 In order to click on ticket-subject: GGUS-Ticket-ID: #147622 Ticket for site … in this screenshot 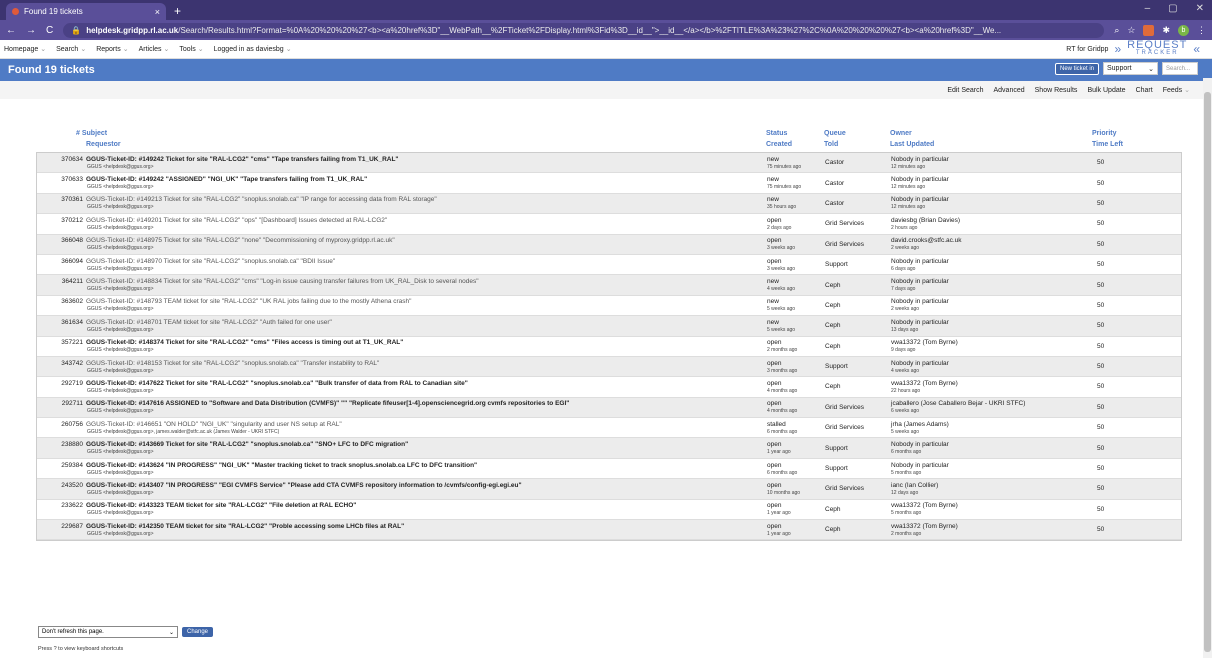, I will do `click(277, 383)`.